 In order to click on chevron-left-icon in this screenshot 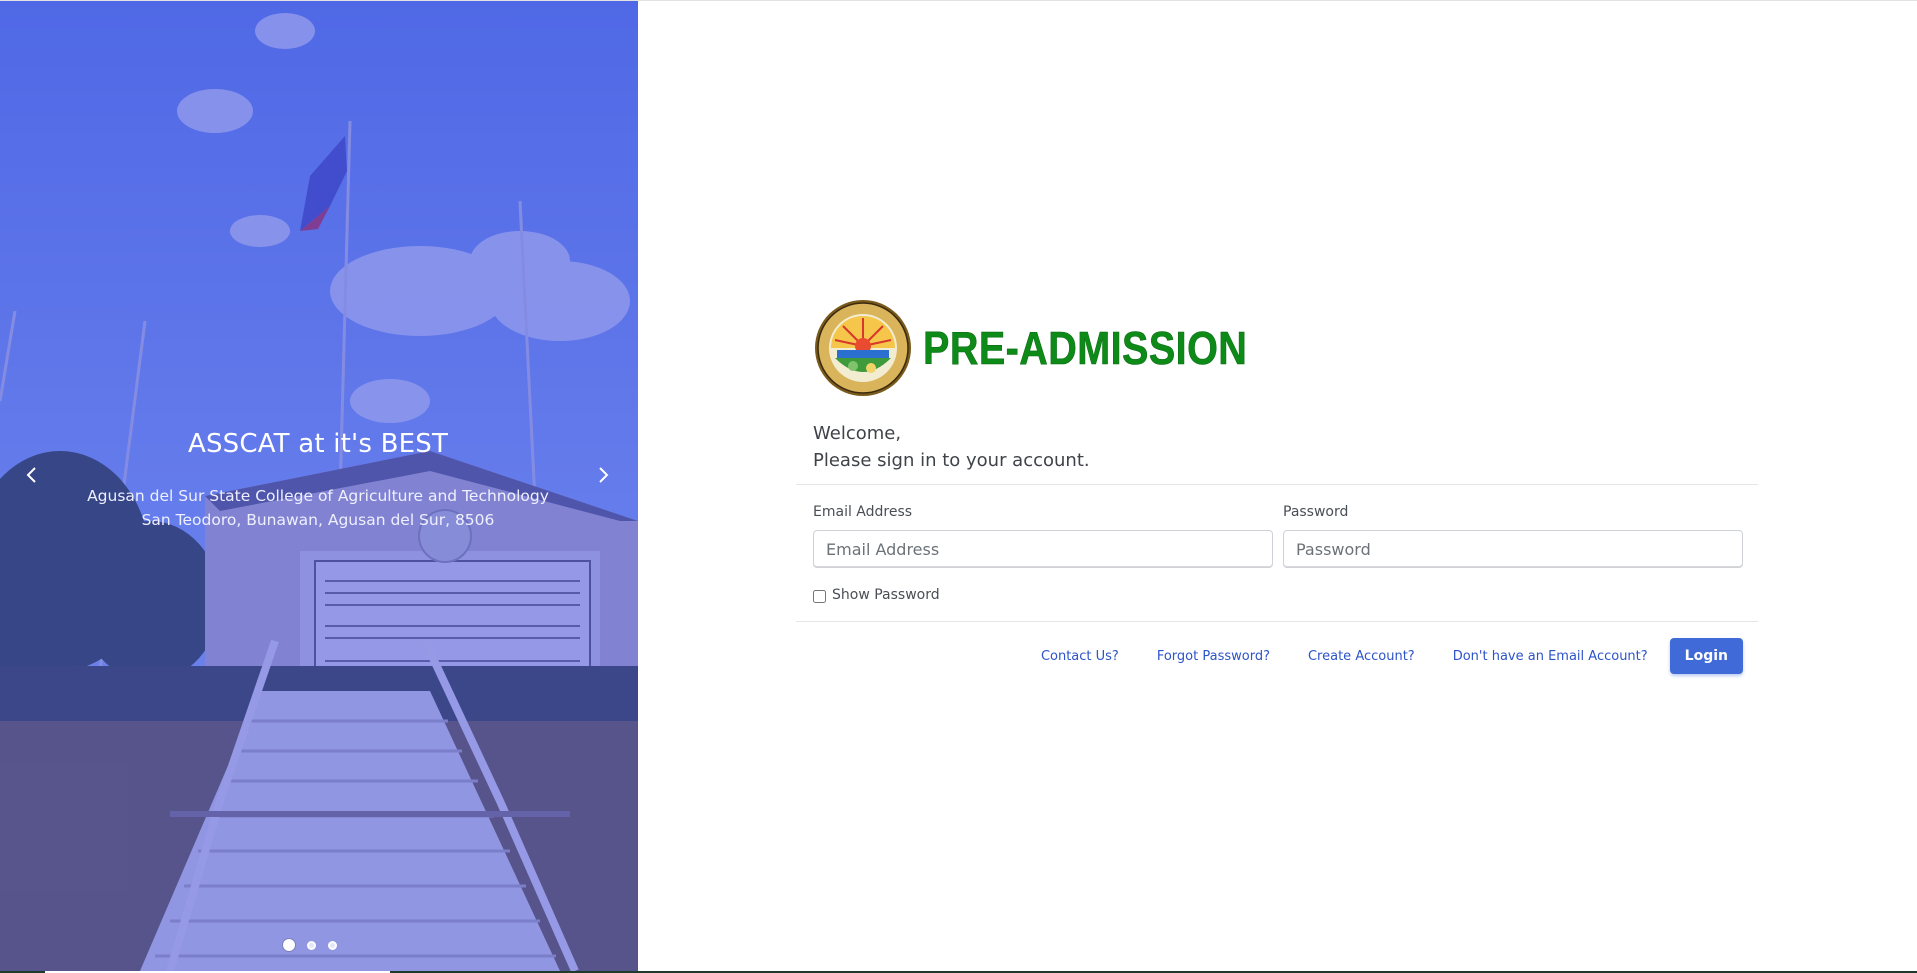, I will do `click(31, 475)`.